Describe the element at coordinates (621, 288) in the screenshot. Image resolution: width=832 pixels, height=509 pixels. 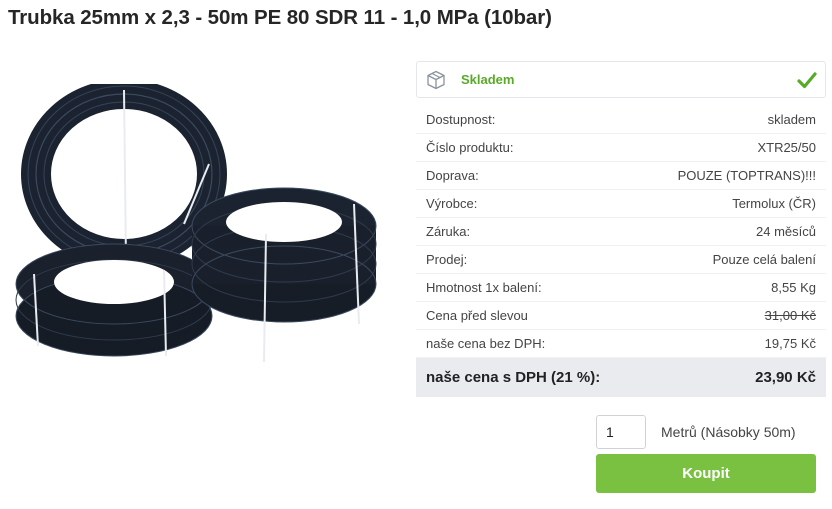
I see `param-row-weight: Hmotnost 1x balení: 8,55 Kg` at that location.